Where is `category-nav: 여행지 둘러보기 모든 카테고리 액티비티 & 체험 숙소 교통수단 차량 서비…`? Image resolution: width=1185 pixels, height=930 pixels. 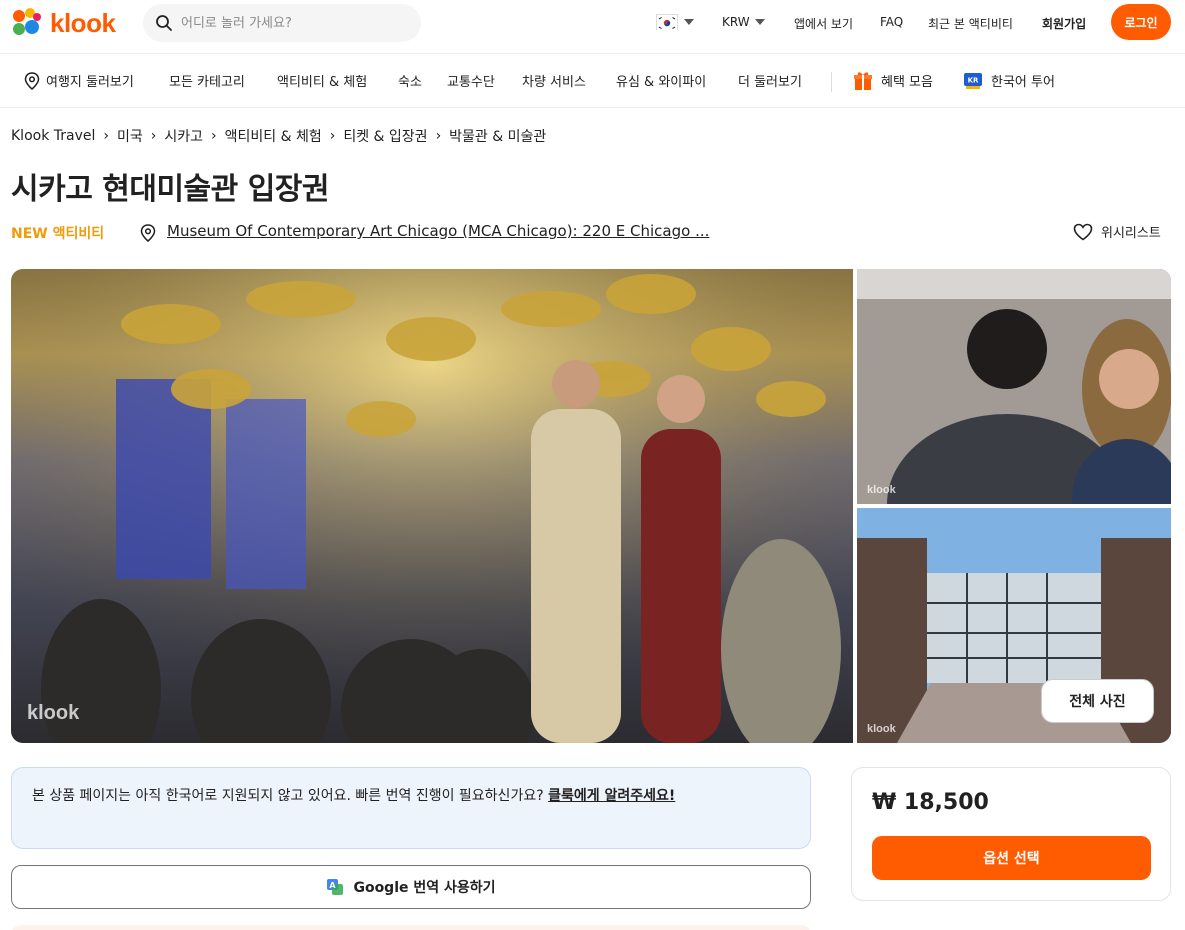
category-nav: 여행지 둘러보기 모든 카테고리 액티비티 & 체험 숙소 교통수단 차량 서비… is located at coordinates (592, 81).